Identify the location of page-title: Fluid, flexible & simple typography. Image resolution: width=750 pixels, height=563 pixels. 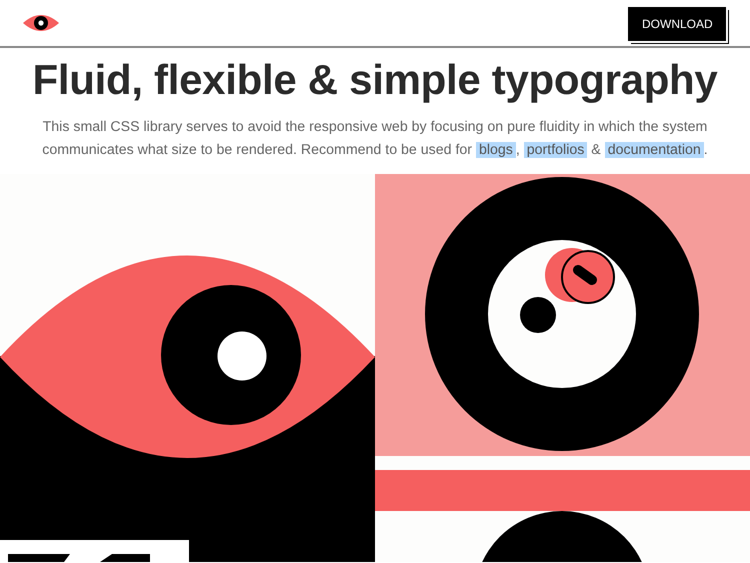
(375, 80).